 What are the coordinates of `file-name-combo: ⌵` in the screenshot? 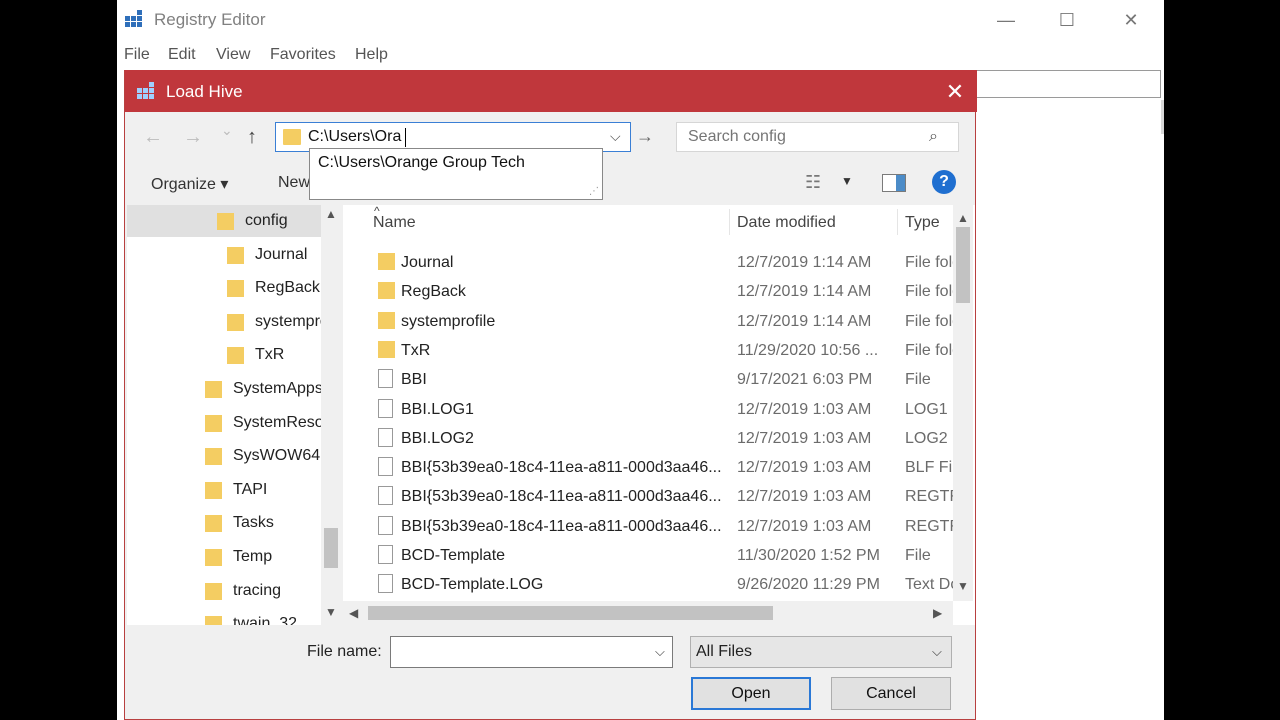 It's located at (531, 652).